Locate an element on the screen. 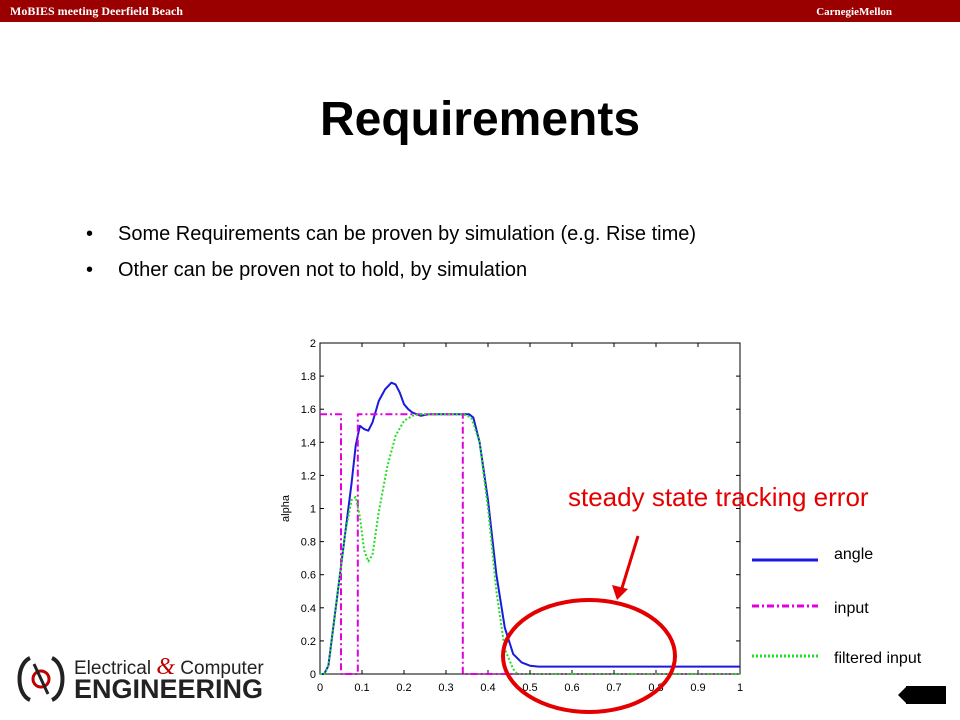 This screenshot has width=960, height=720. x-tick-label: 0.6 is located at coordinates (571, 688).